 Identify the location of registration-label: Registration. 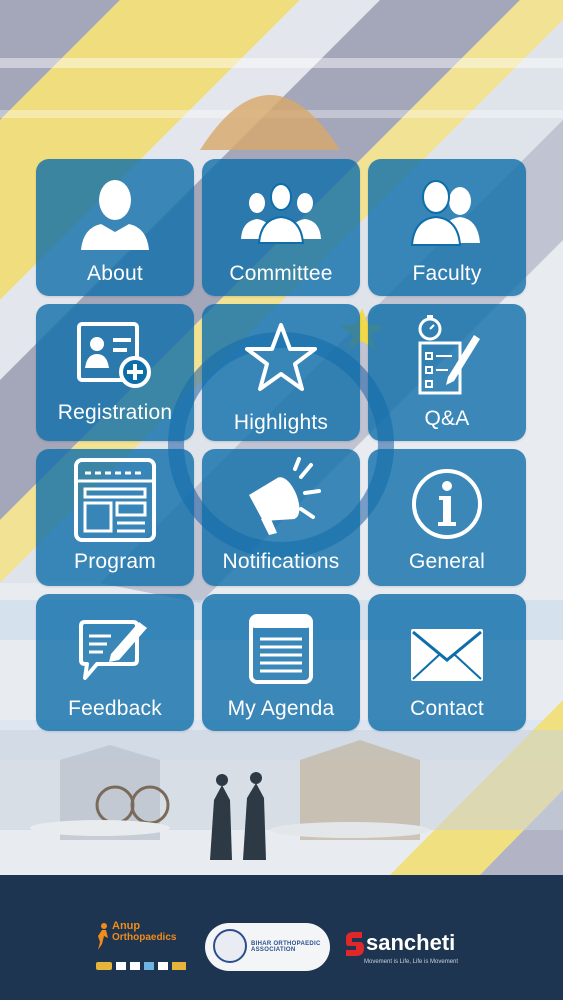
(115, 412).